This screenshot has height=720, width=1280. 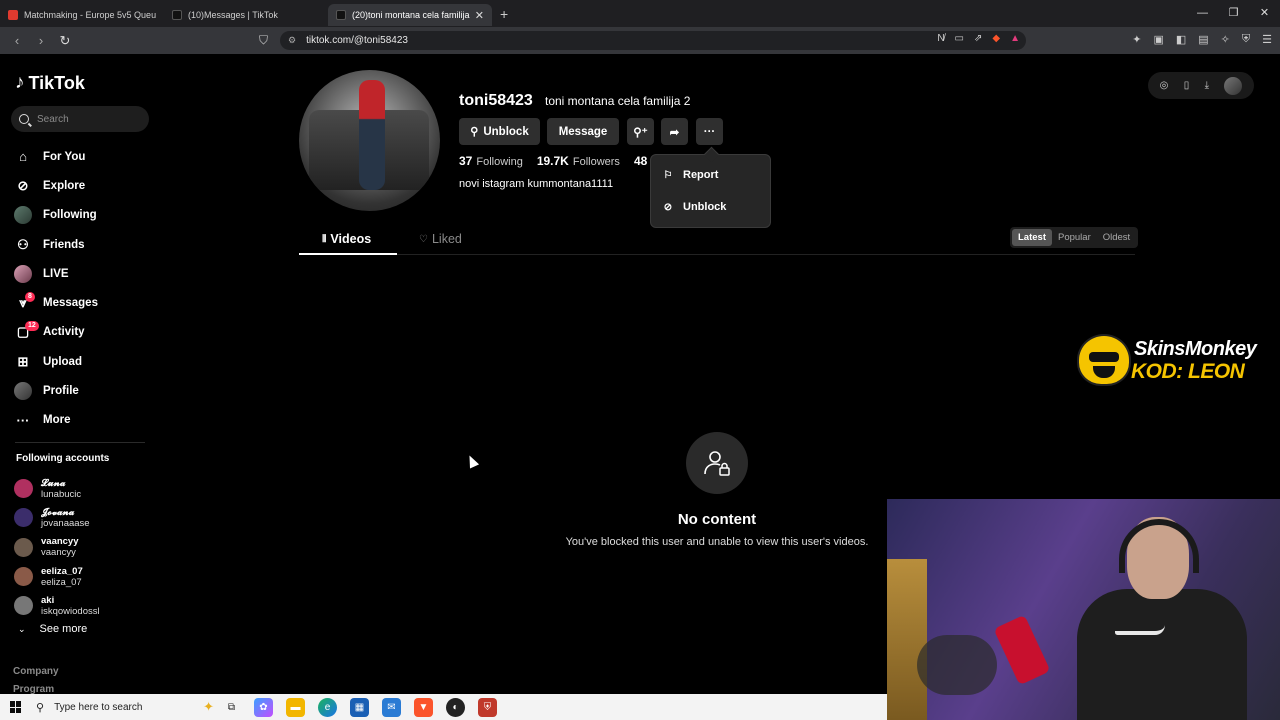 What do you see at coordinates (125, 707) in the screenshot?
I see `taskbar-search-input: ⚲ Type here to search ✦` at bounding box center [125, 707].